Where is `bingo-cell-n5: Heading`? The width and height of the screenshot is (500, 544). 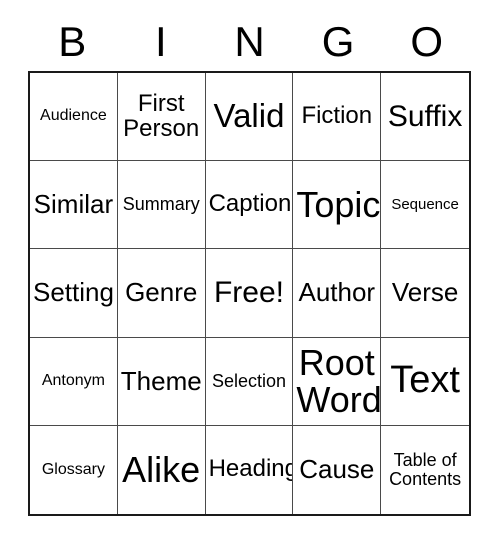
bingo-cell-n5: Heading is located at coordinates (249, 469).